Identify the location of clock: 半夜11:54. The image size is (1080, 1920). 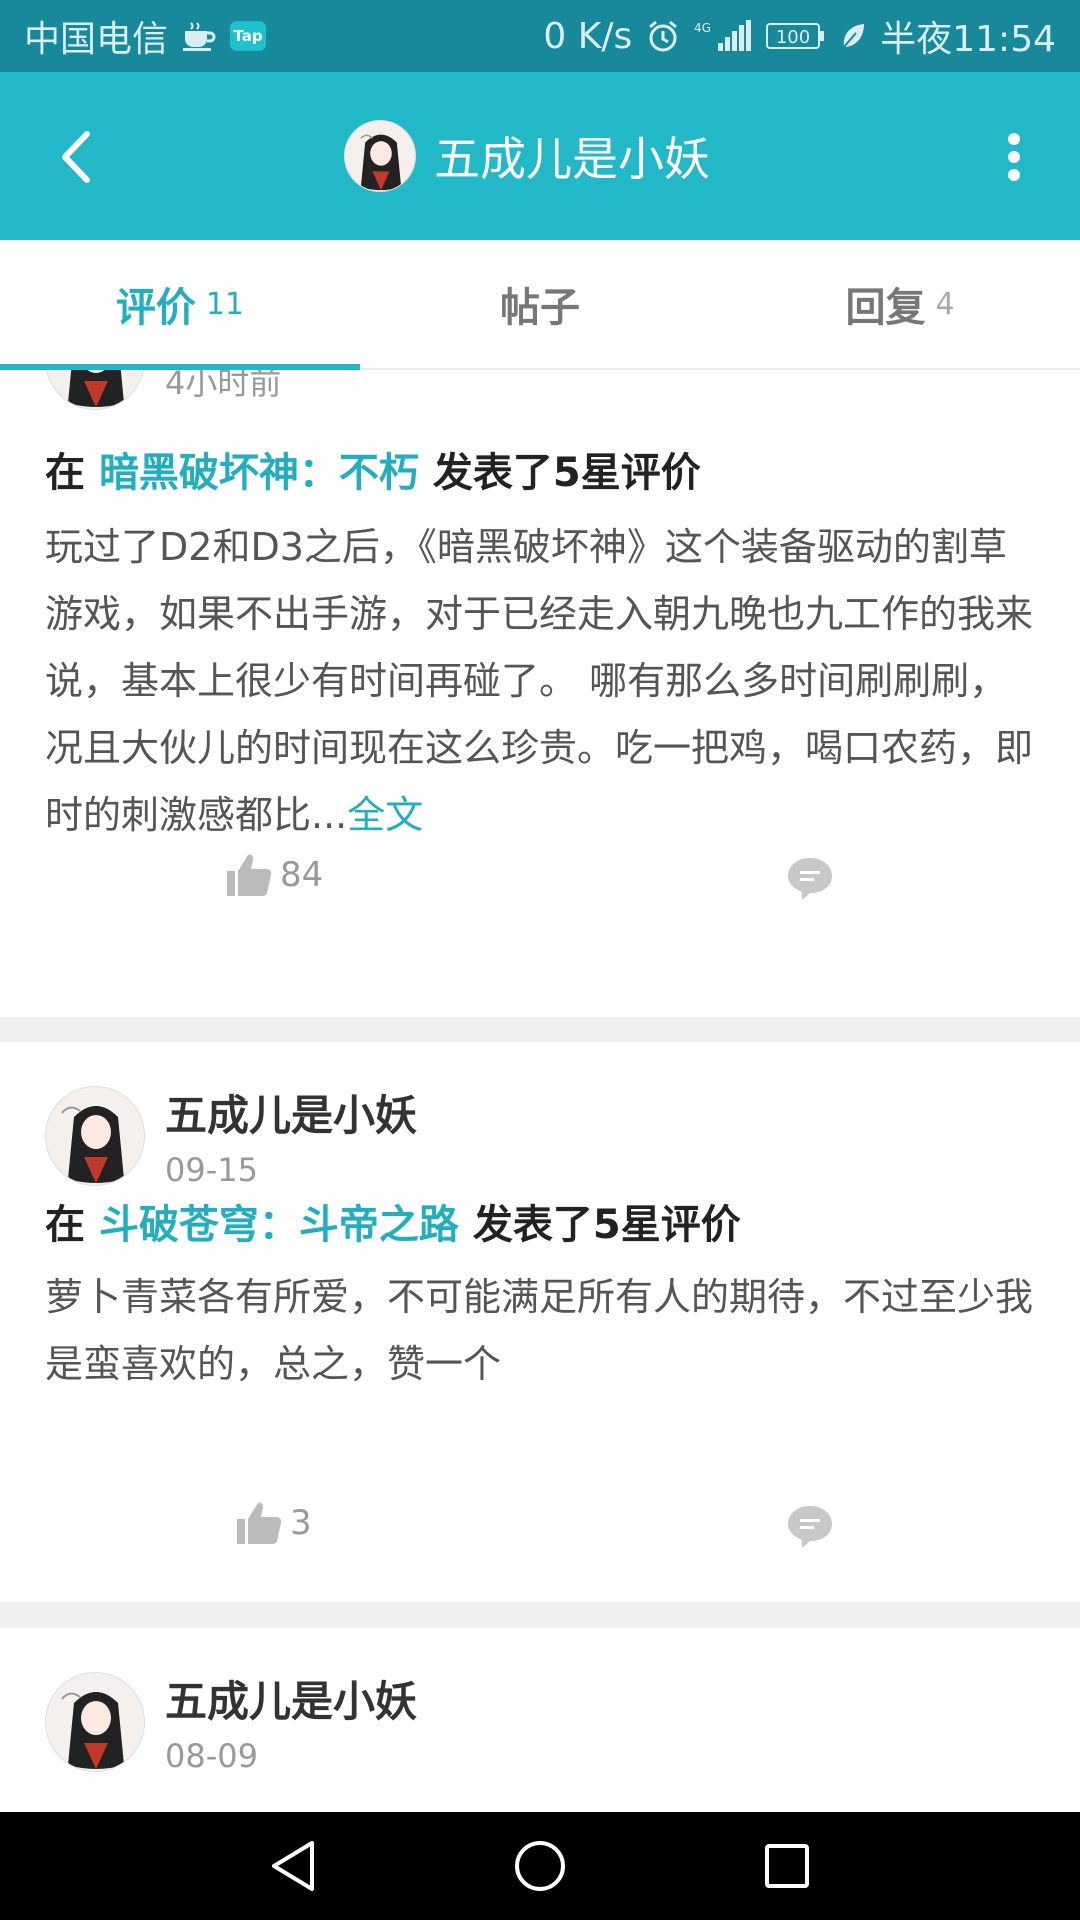
(968, 39).